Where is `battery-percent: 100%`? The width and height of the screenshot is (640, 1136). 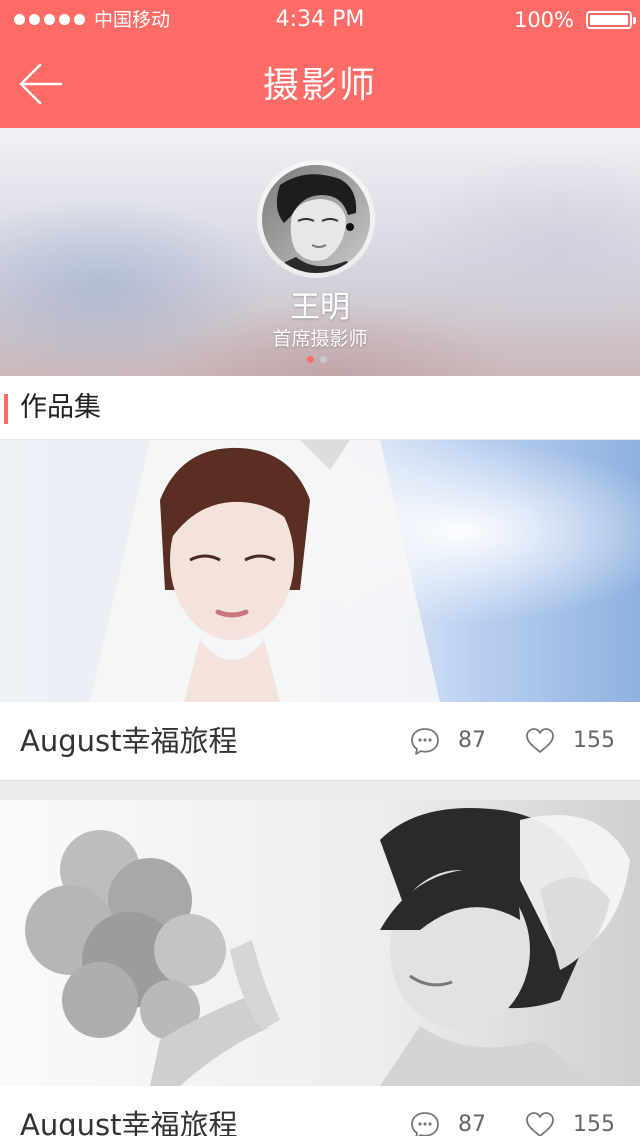
battery-percent: 100% is located at coordinates (543, 20).